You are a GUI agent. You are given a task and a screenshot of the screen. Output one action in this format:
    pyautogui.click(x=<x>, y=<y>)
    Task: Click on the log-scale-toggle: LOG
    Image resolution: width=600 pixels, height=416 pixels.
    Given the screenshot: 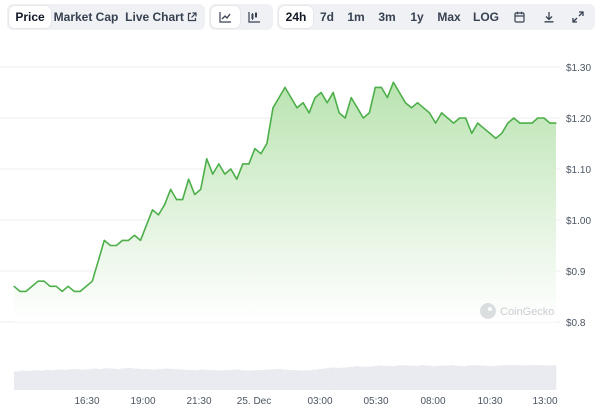 What is the action you would take?
    pyautogui.click(x=486, y=17)
    